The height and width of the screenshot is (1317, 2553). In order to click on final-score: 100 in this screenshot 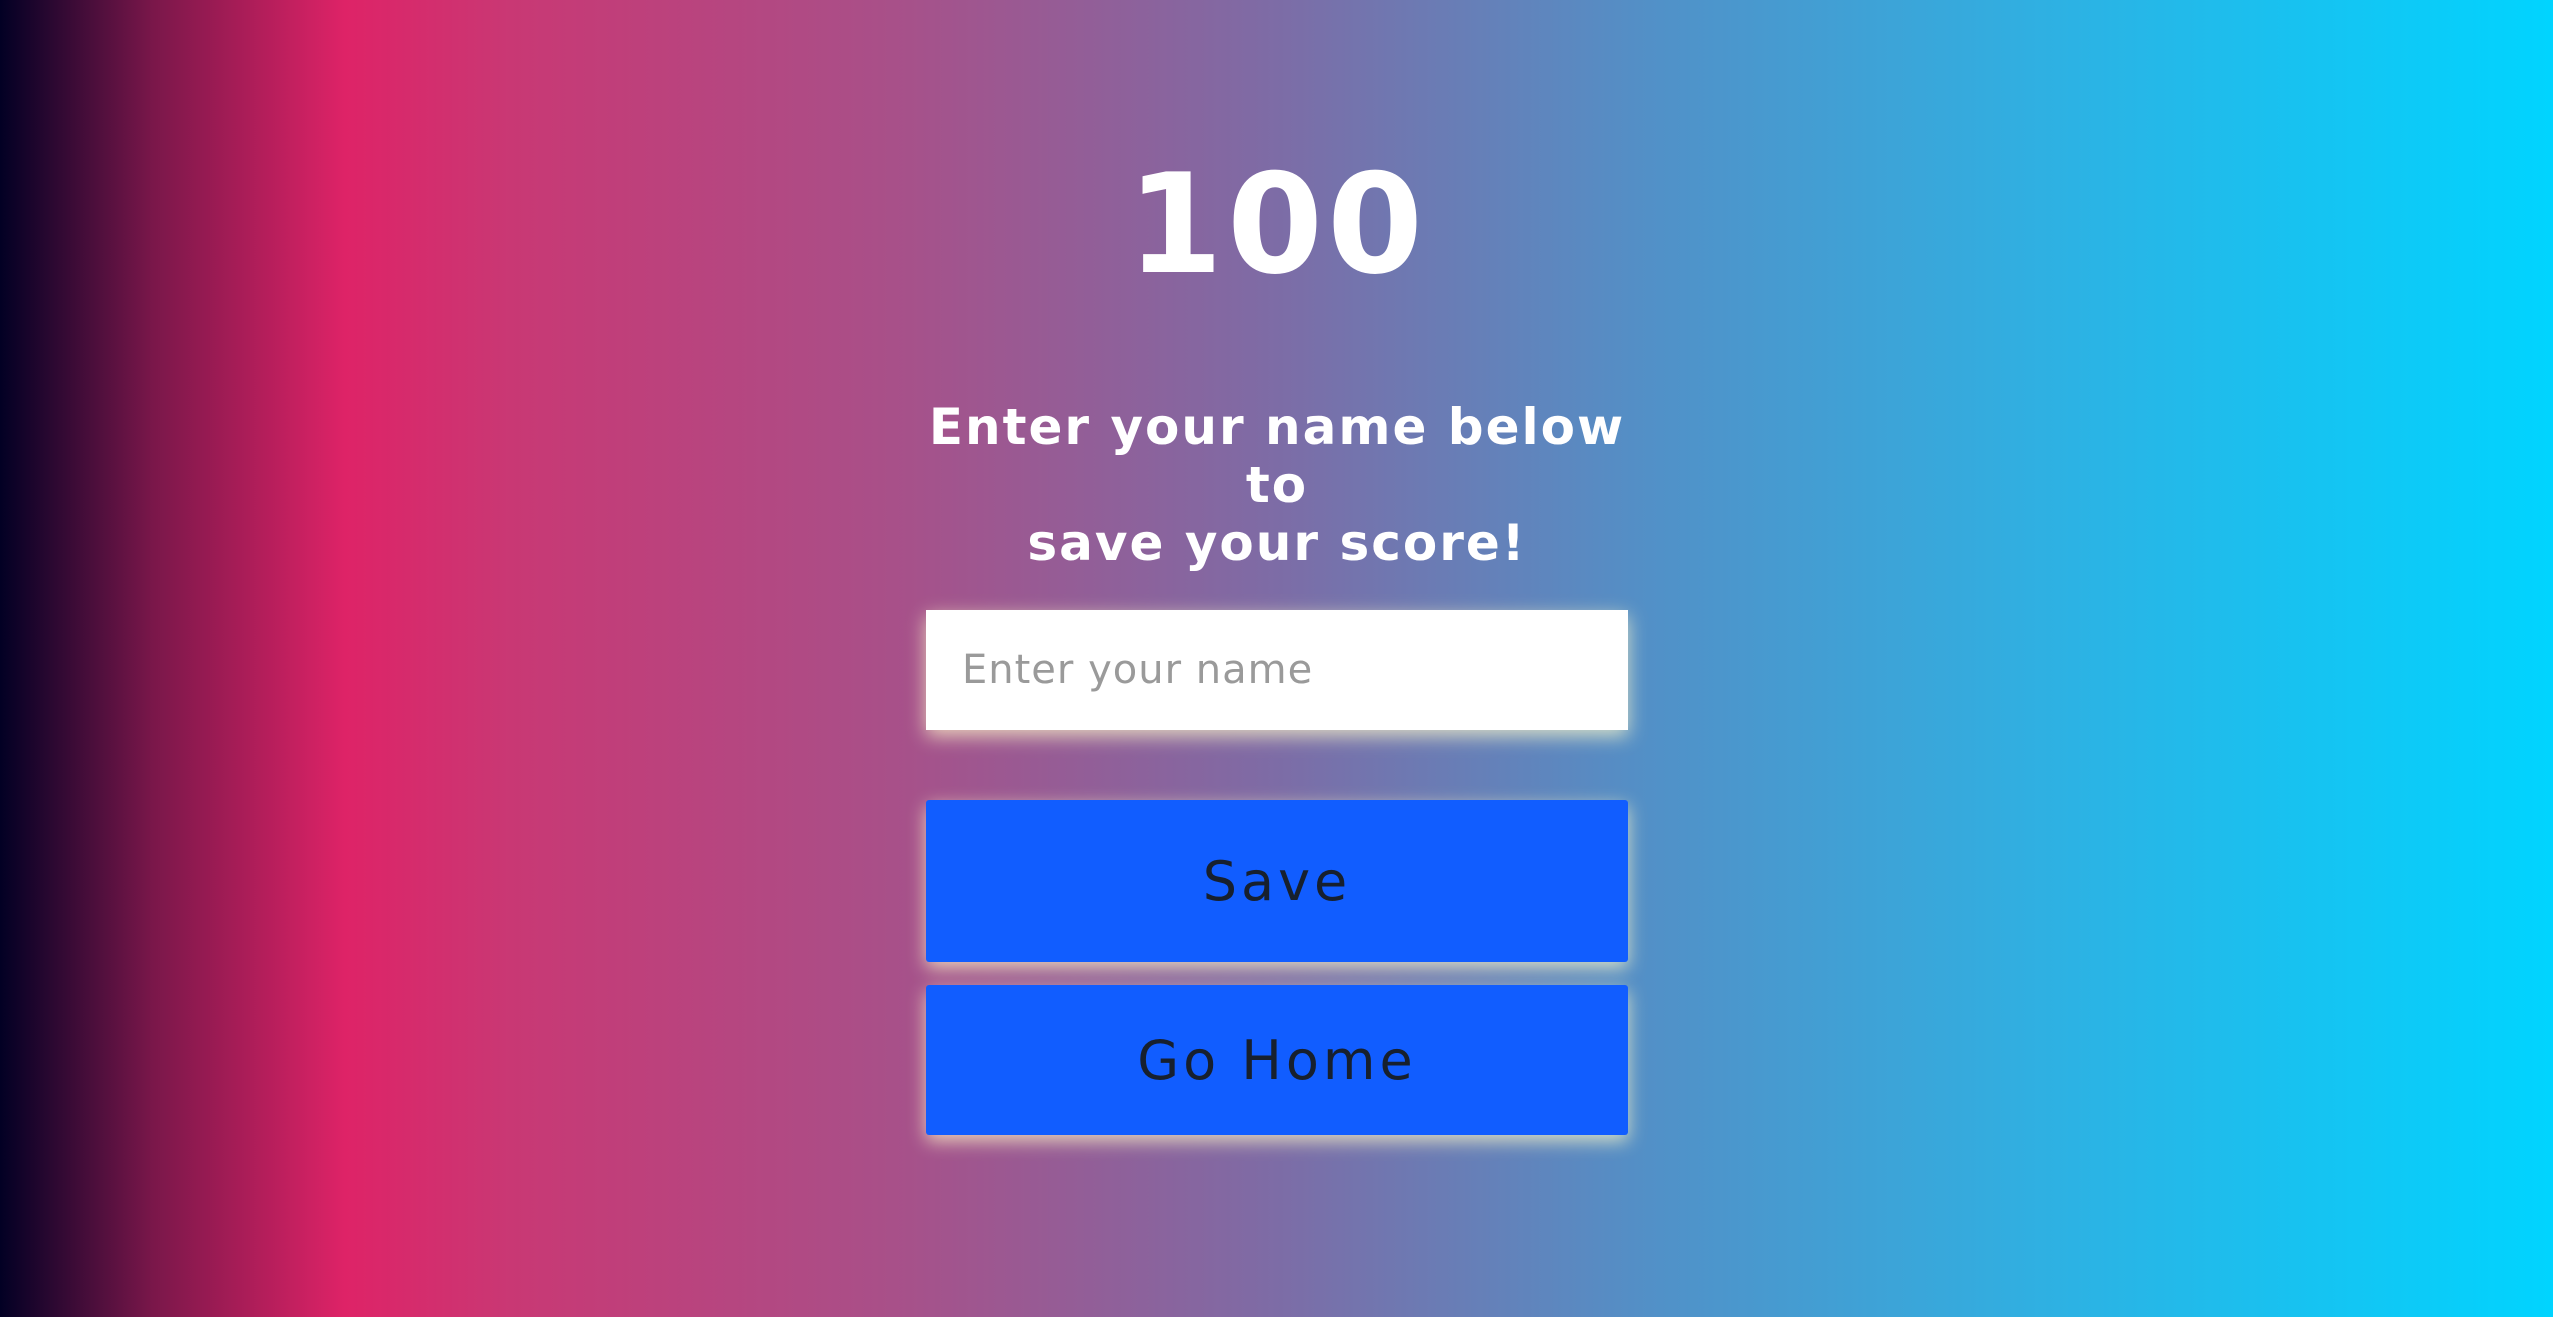, I will do `click(1277, 224)`.